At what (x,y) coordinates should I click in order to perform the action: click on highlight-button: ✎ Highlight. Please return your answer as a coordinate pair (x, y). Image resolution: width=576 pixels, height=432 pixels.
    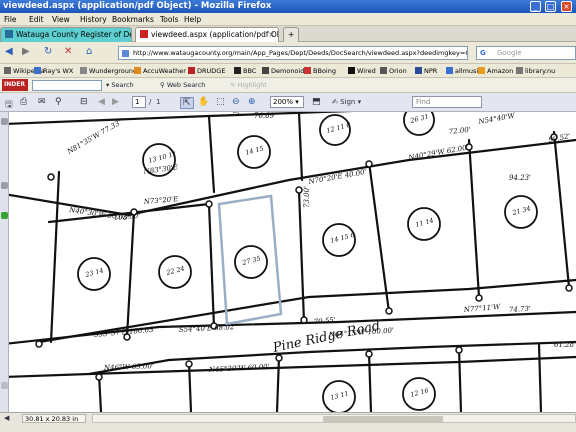
    Looking at the image, I should click on (248, 85).